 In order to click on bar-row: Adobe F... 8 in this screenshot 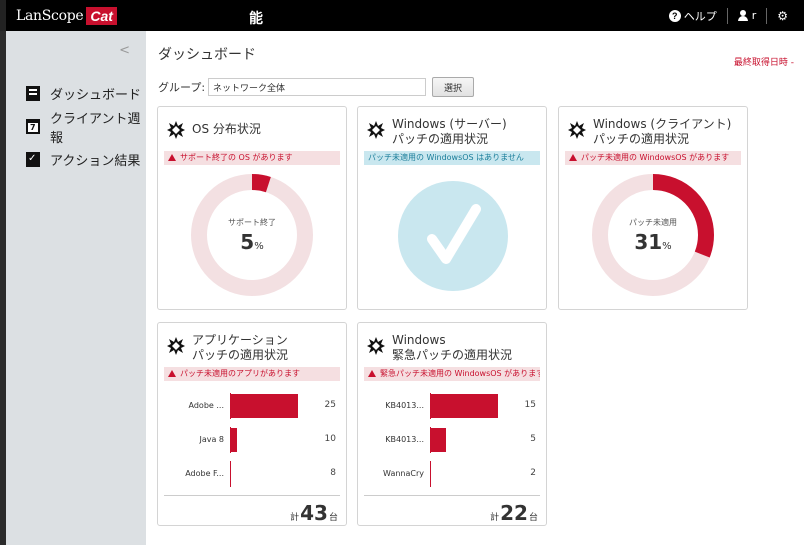, I will do `click(252, 474)`.